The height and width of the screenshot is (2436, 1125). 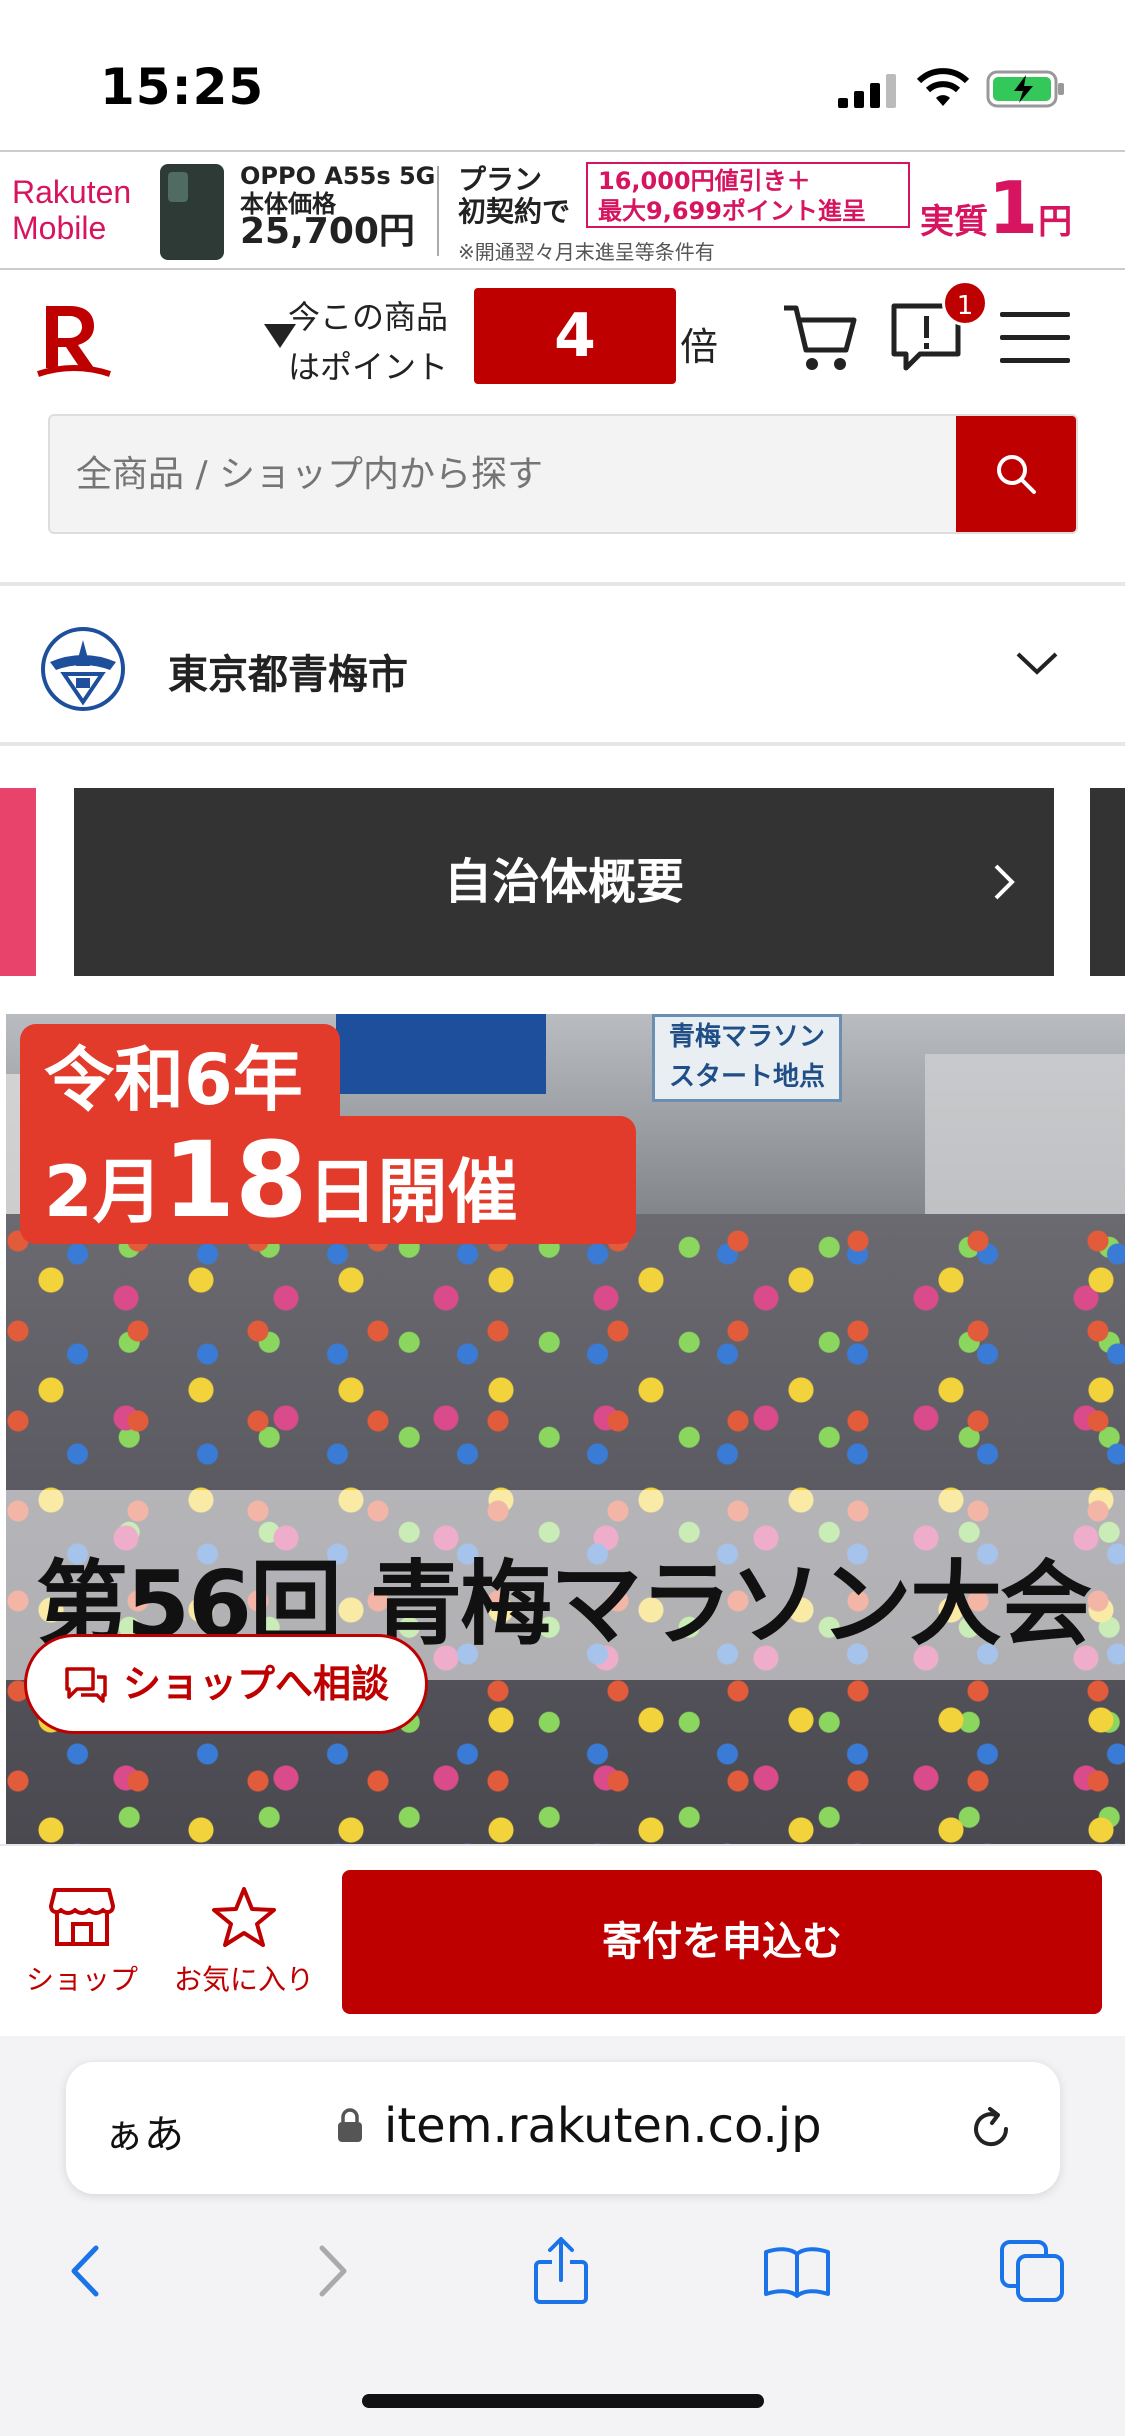 What do you see at coordinates (328, 1180) in the screenshot?
I see `hero-date-day: 2月18日開催` at bounding box center [328, 1180].